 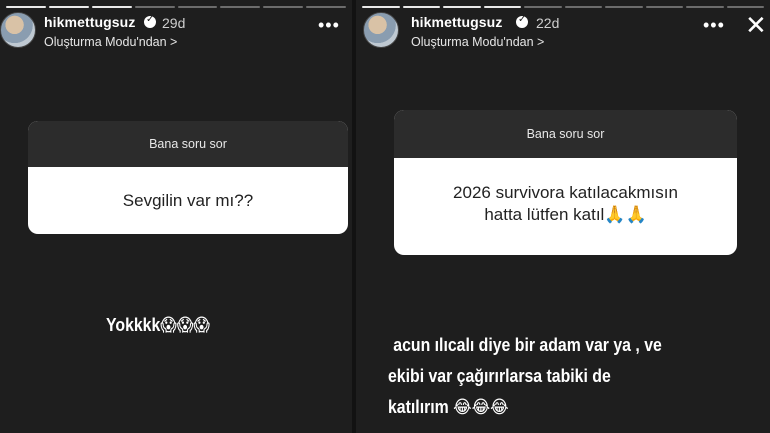 I want to click on answer-text: Yokkkk😱😱😱, so click(x=158, y=325).